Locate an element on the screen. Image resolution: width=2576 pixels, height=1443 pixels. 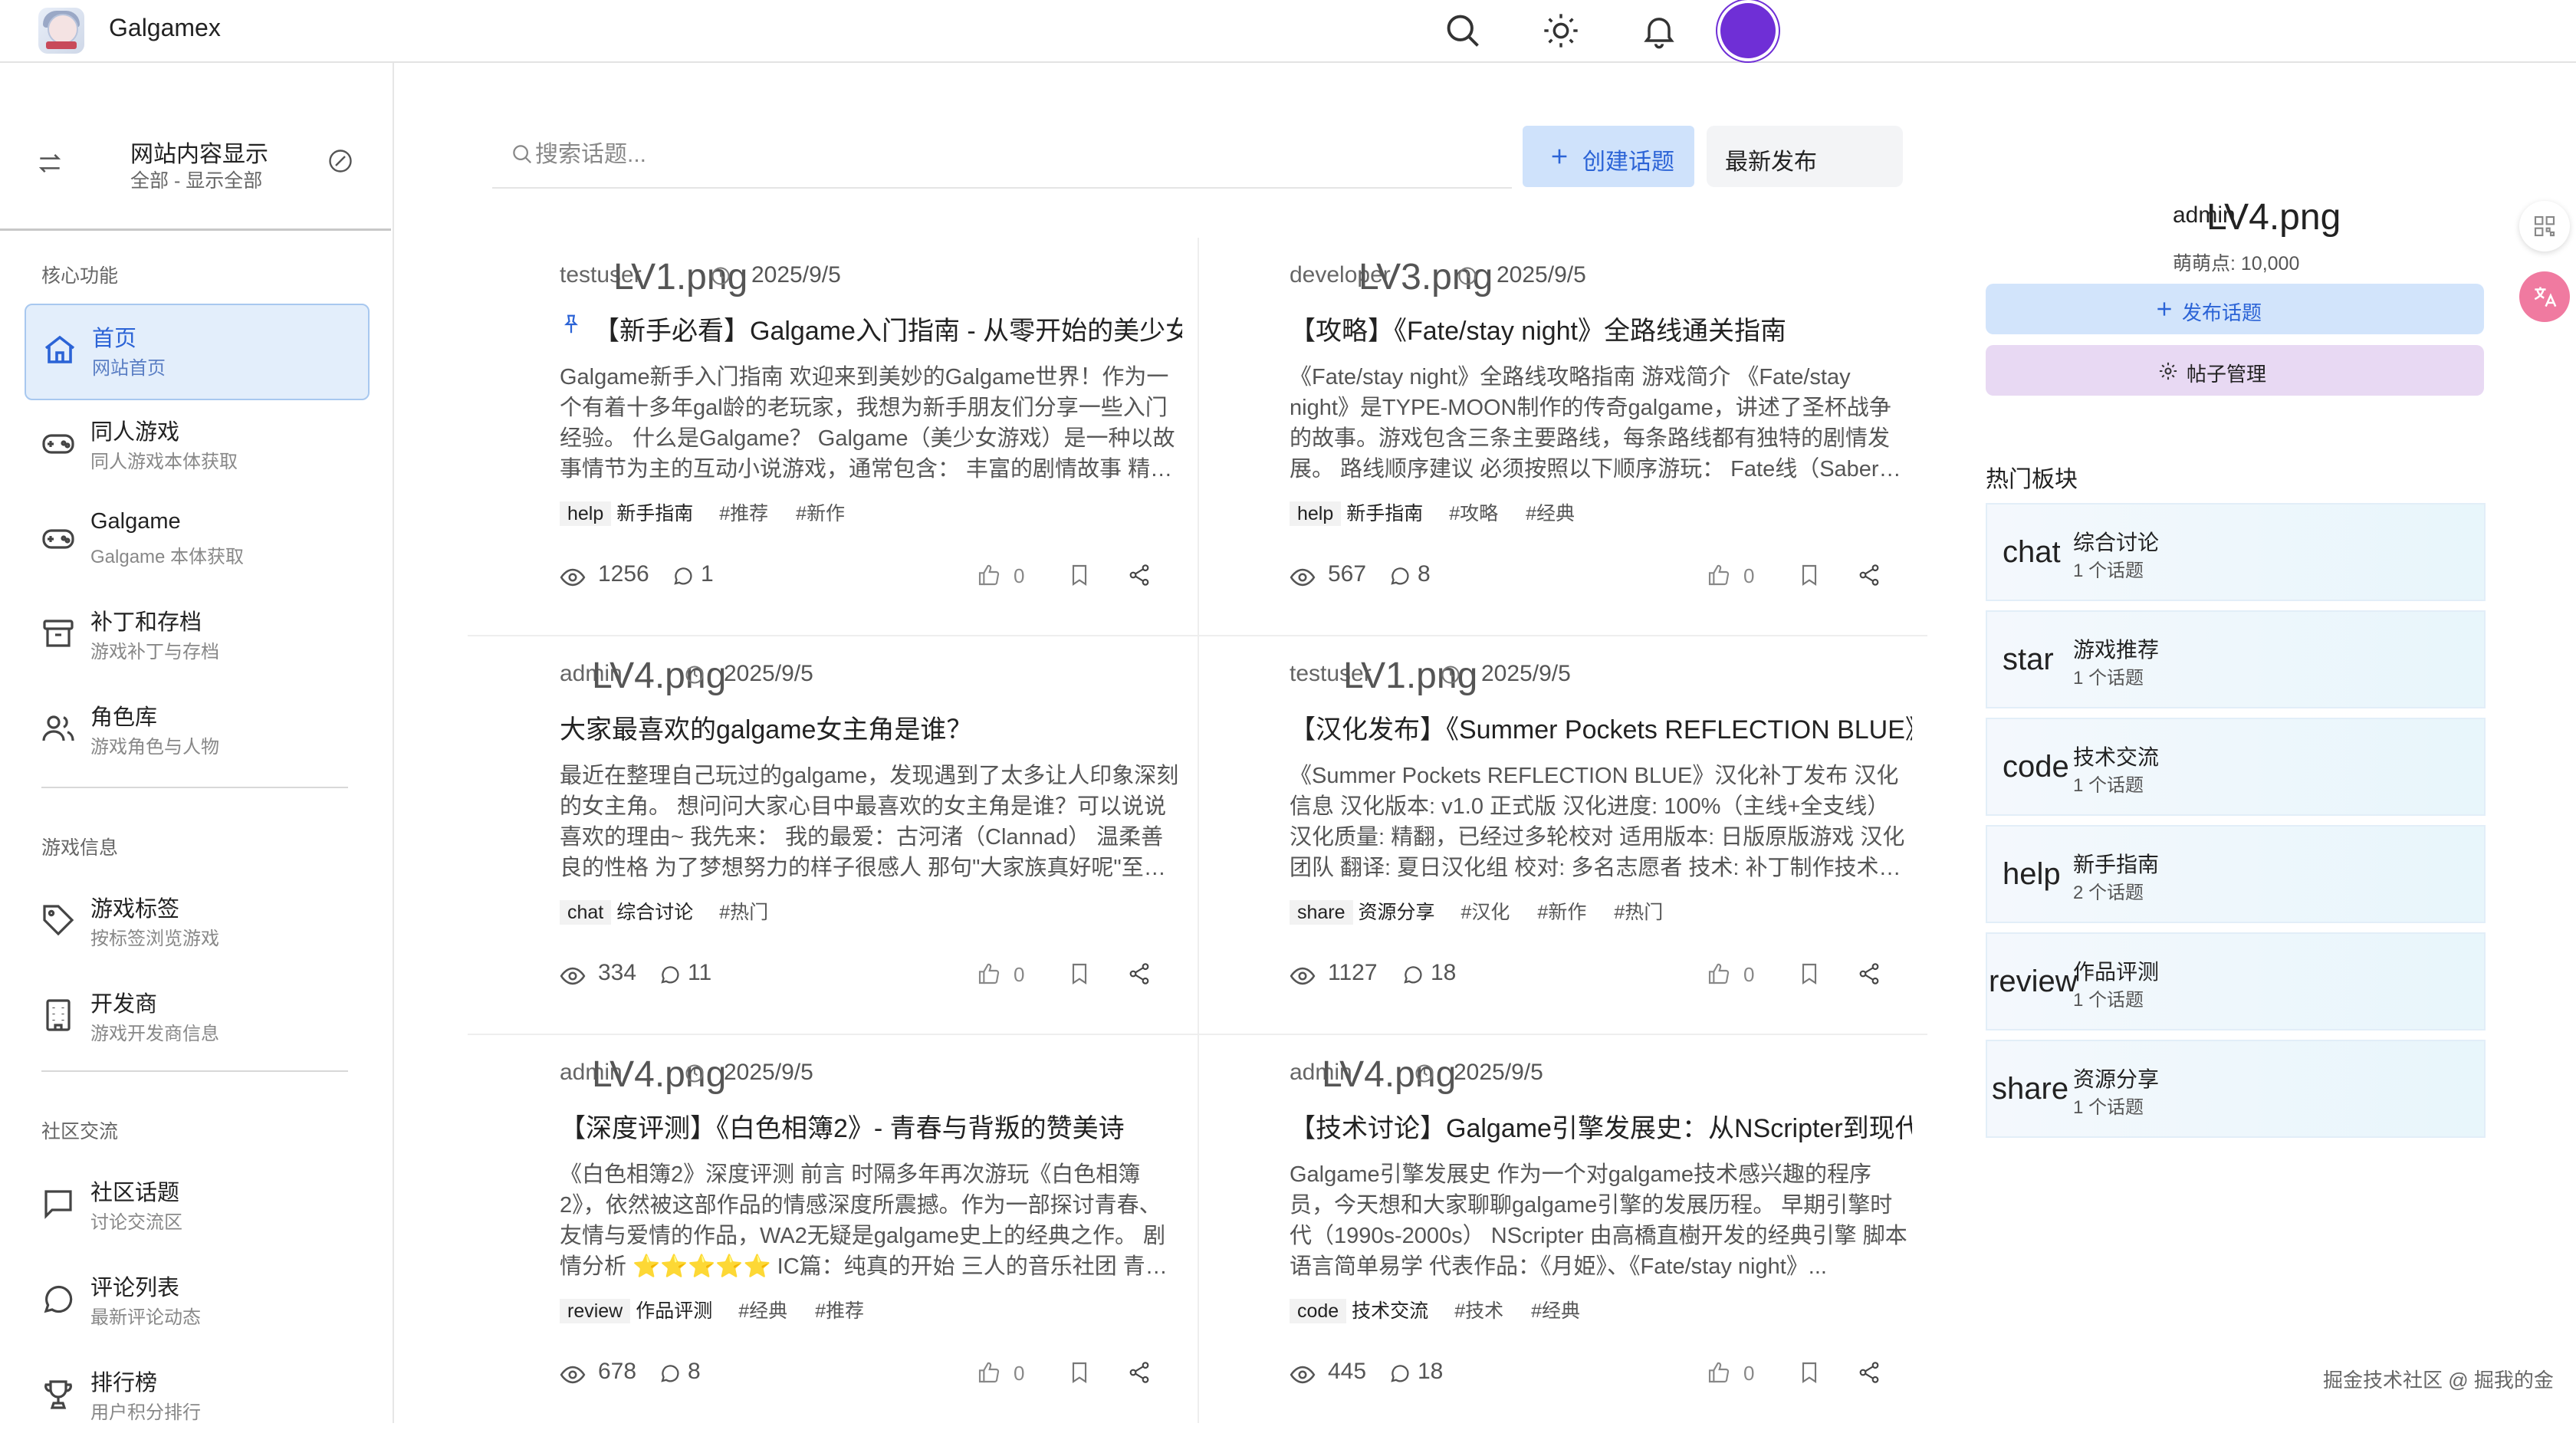
post-tag: #汉化 is located at coordinates (1486, 913).